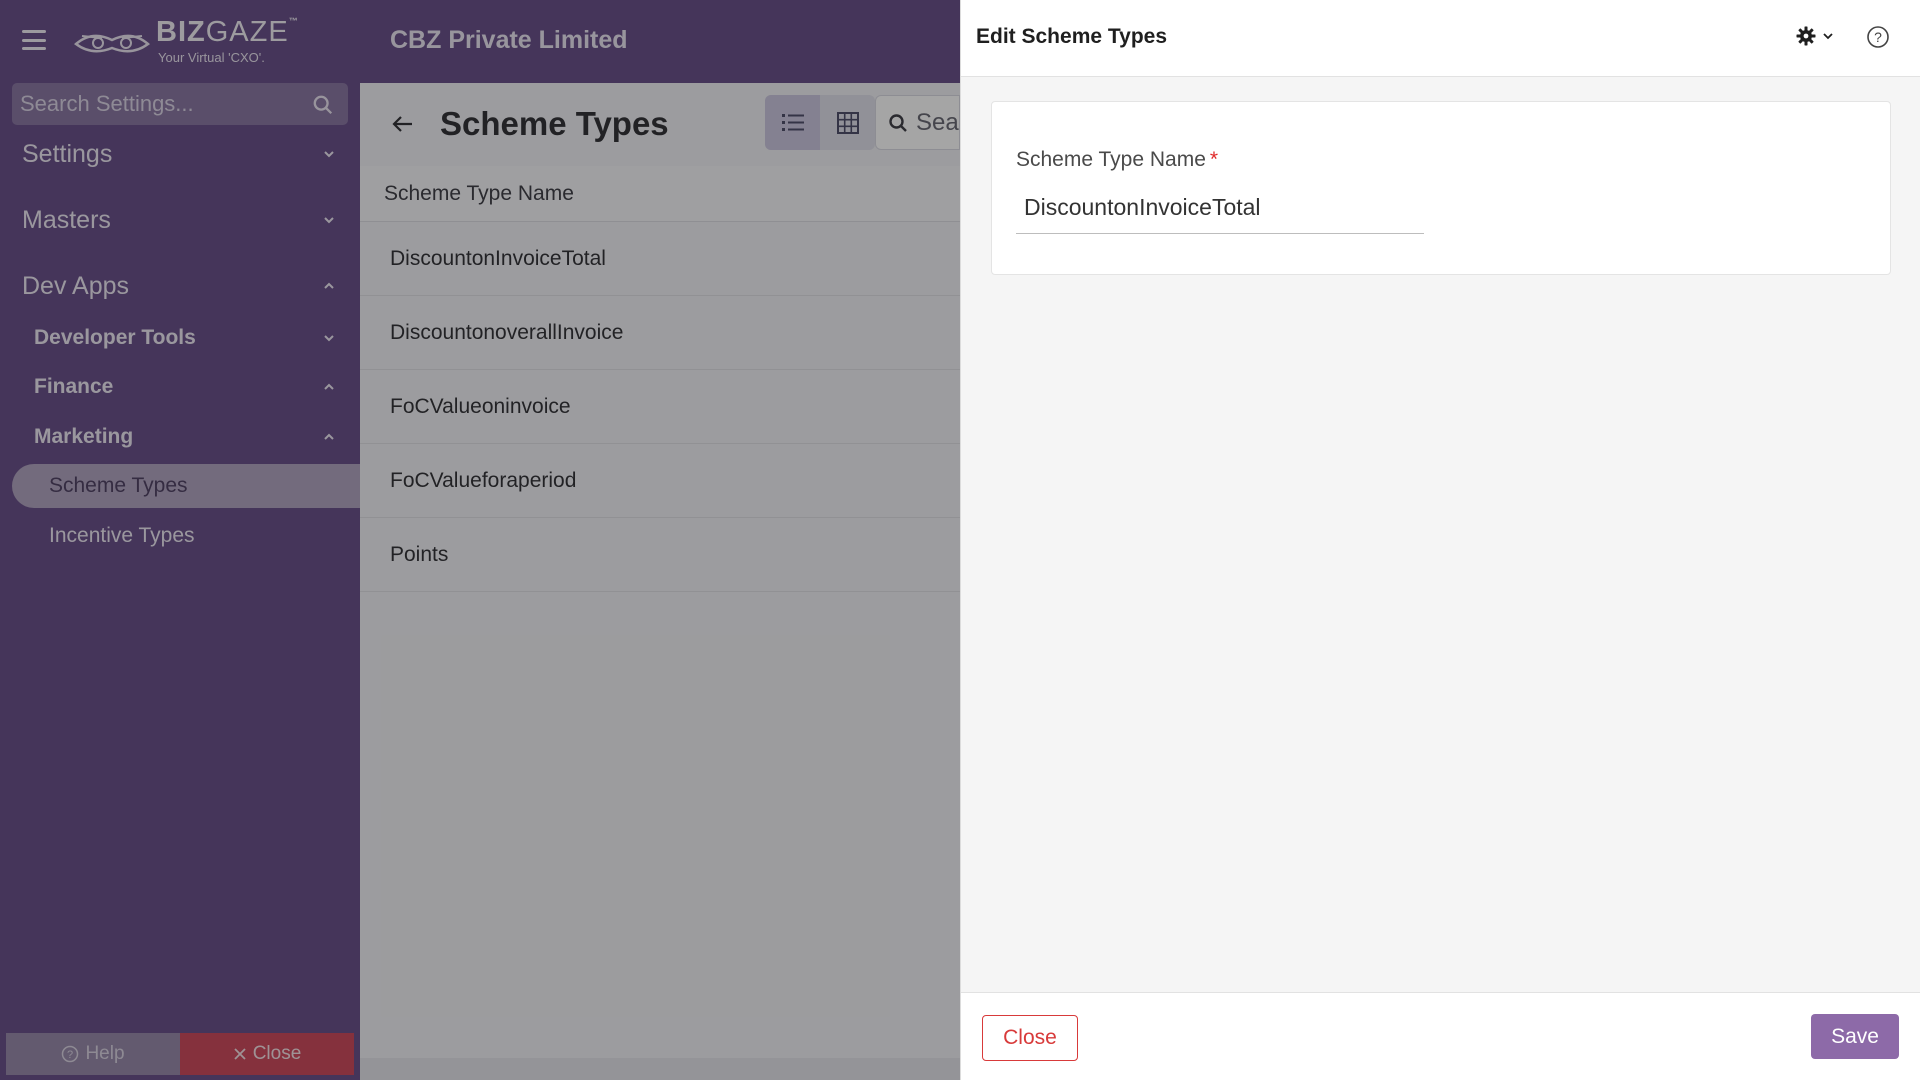 This screenshot has height=1080, width=1920. I want to click on panel-settings-dropdown, so click(1815, 36).